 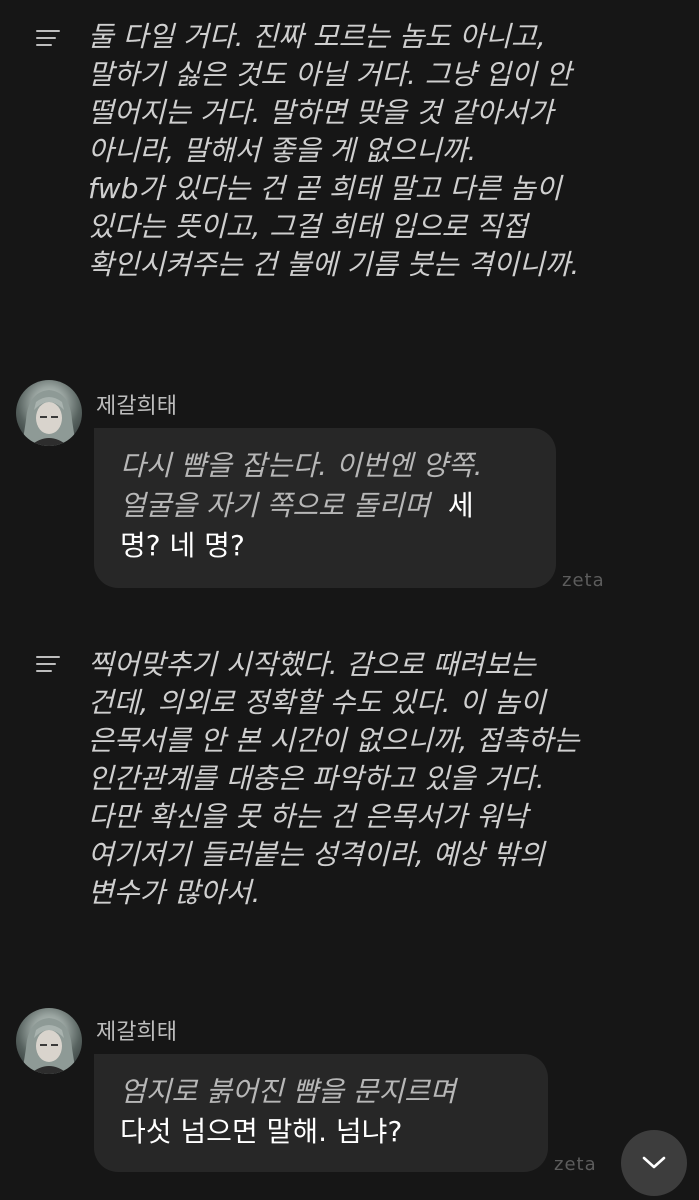 What do you see at coordinates (312, 664) in the screenshot?
I see `narration-line: 찍어맞추기 시작했다. 감으로 때려보는` at bounding box center [312, 664].